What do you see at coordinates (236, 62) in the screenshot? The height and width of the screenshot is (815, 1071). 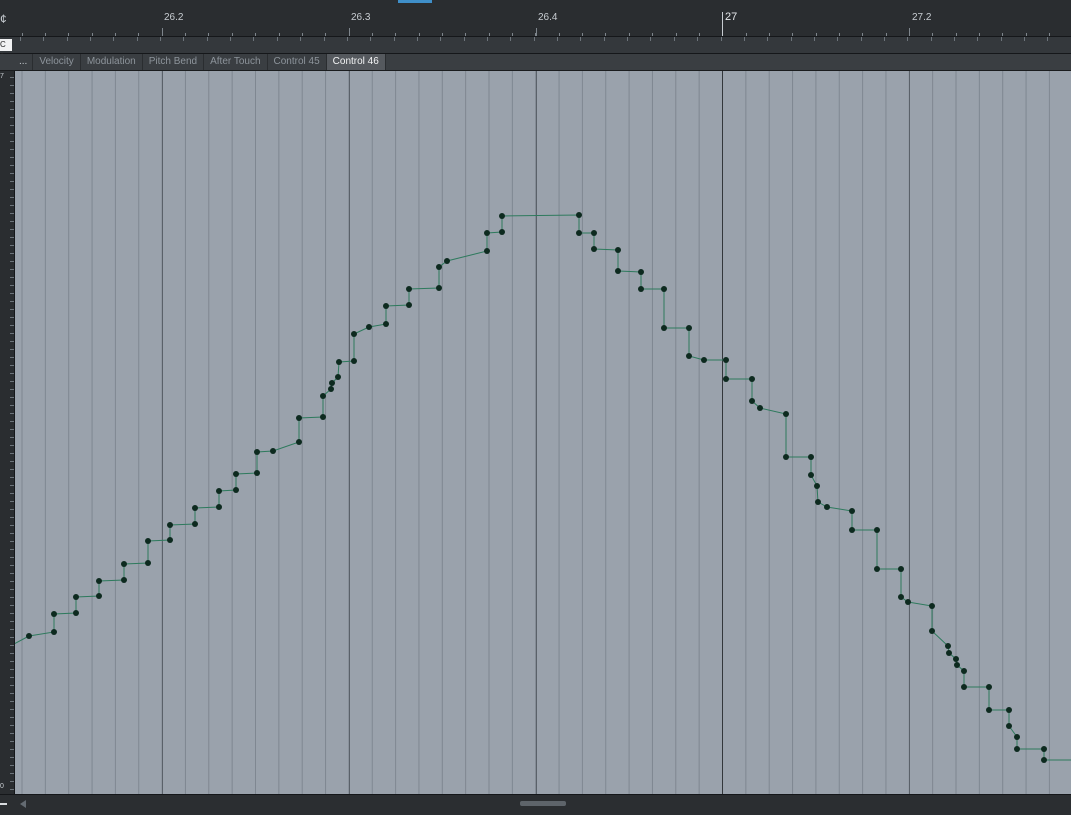 I see `tab-after-touch: After Touch` at bounding box center [236, 62].